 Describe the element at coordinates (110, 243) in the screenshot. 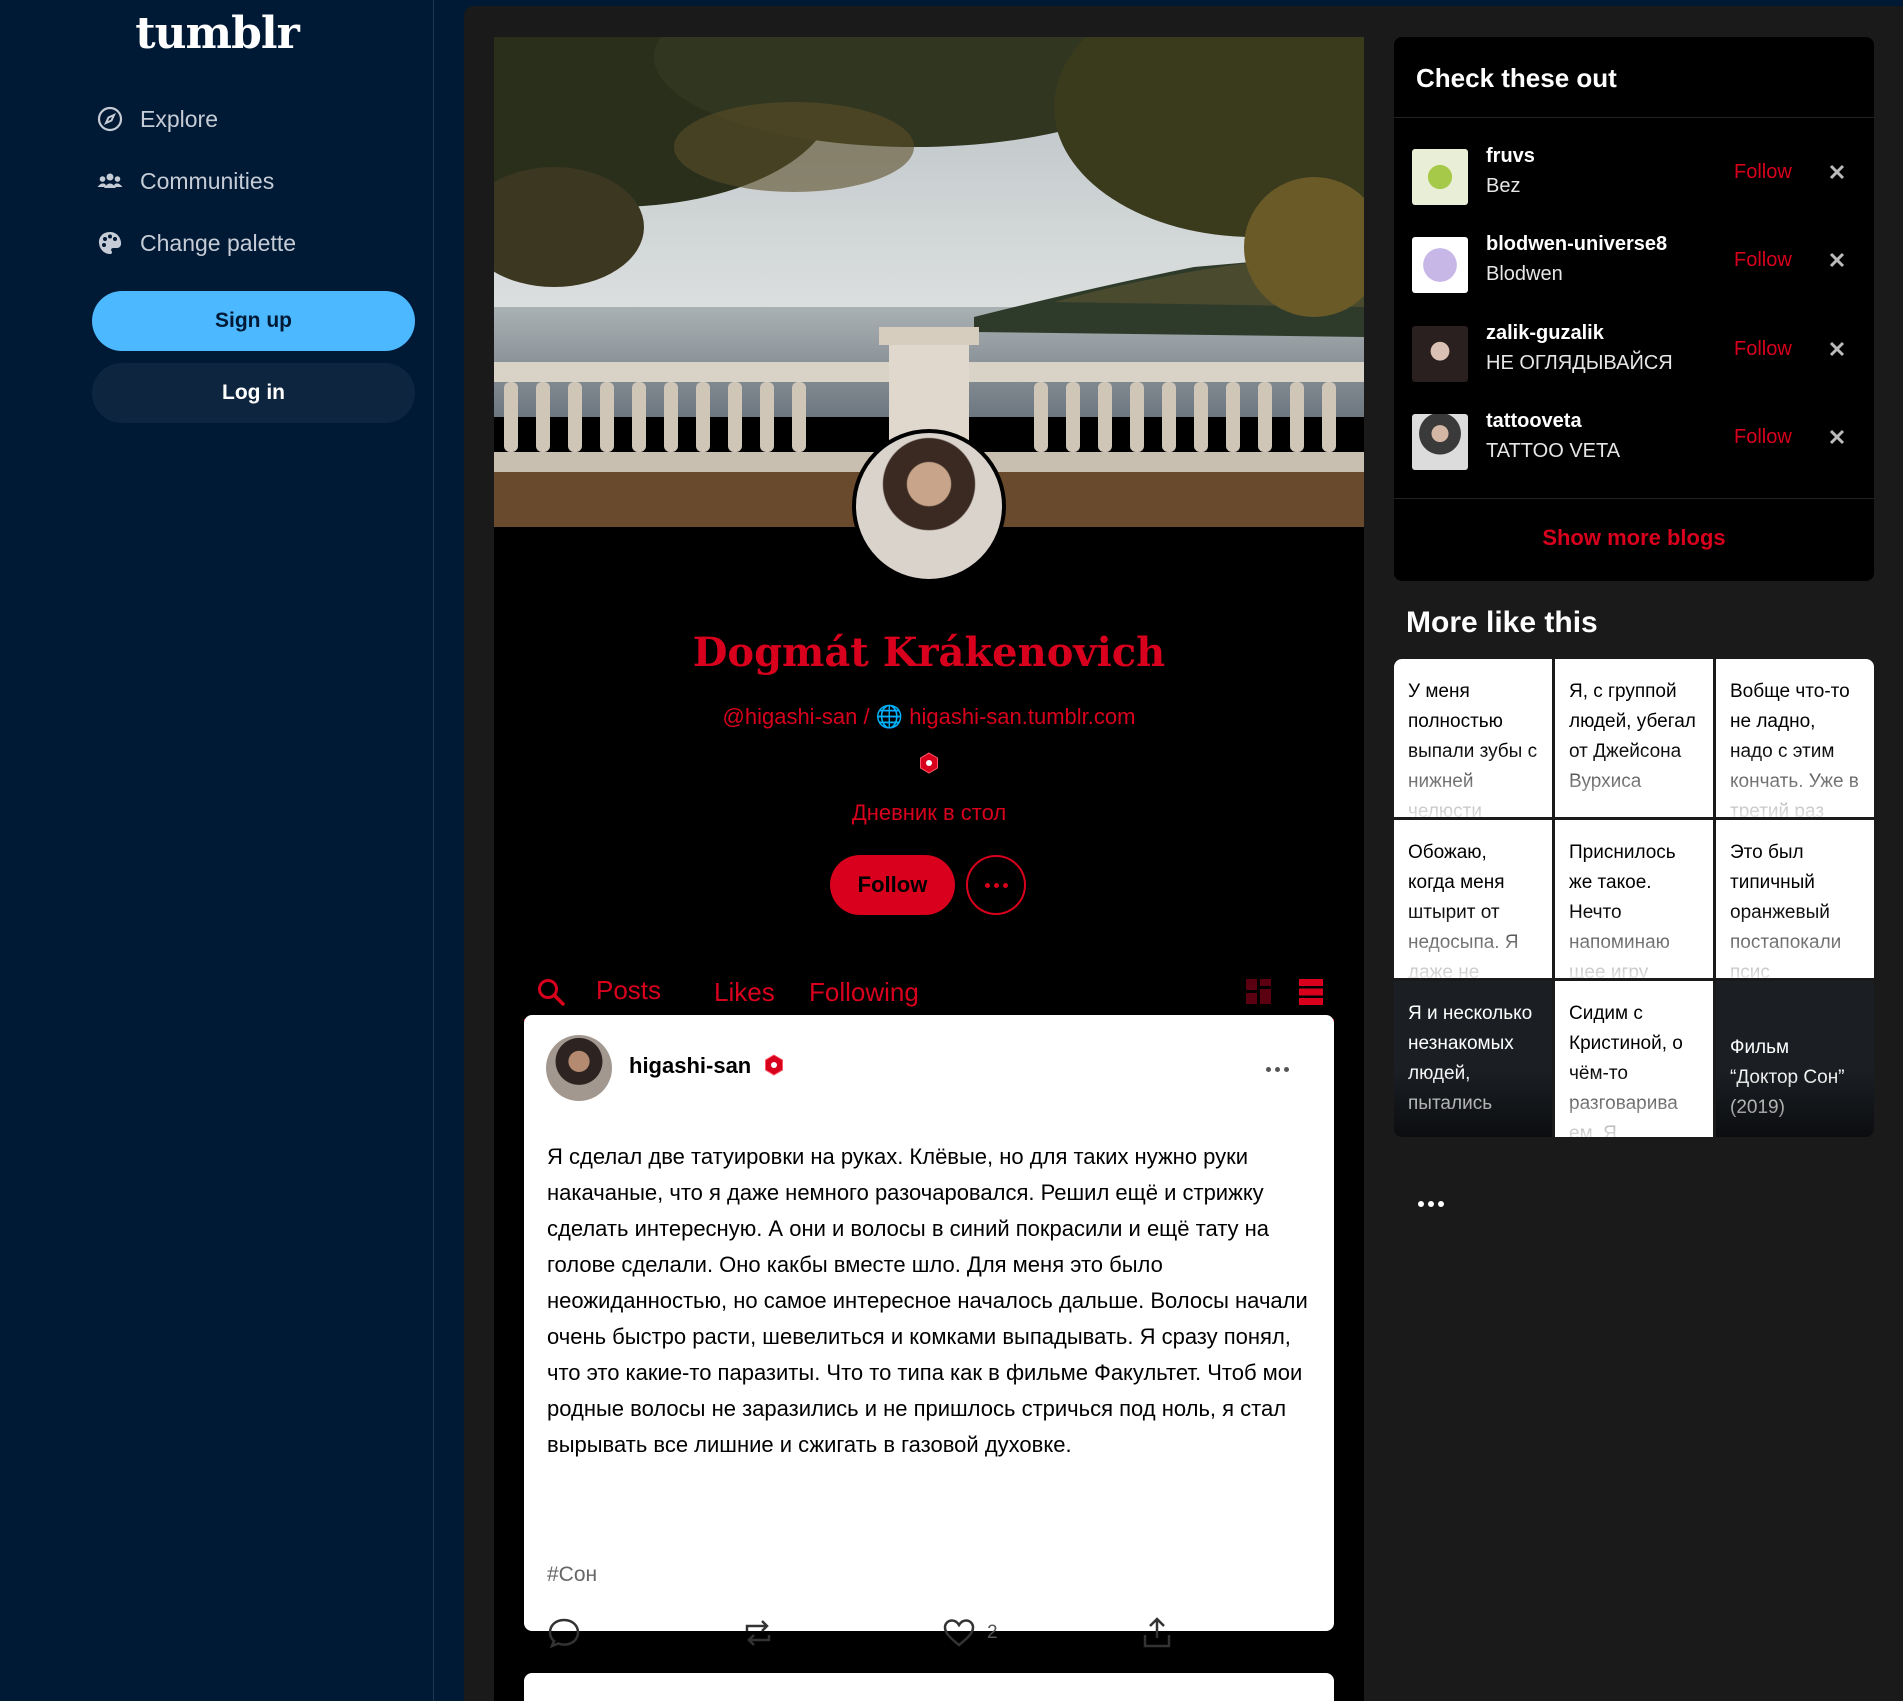

I see `palette-icon` at that location.